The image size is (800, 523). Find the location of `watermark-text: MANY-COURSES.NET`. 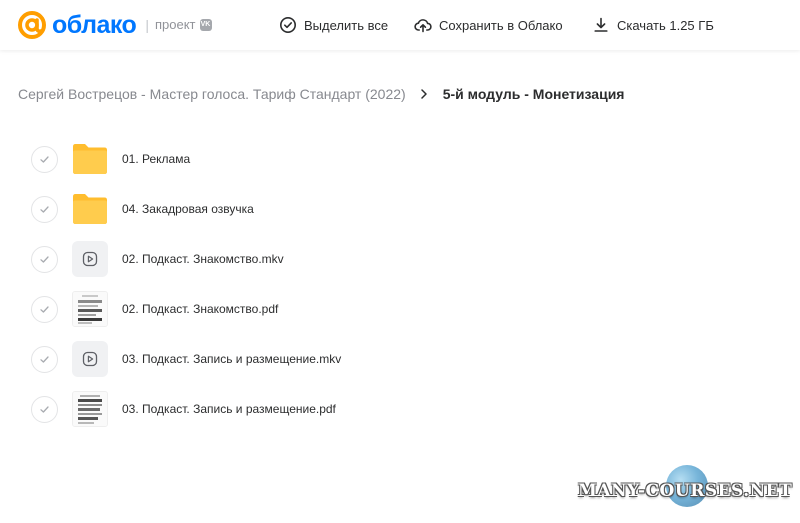

watermark-text: MANY-COURSES.NET is located at coordinates (685, 491).